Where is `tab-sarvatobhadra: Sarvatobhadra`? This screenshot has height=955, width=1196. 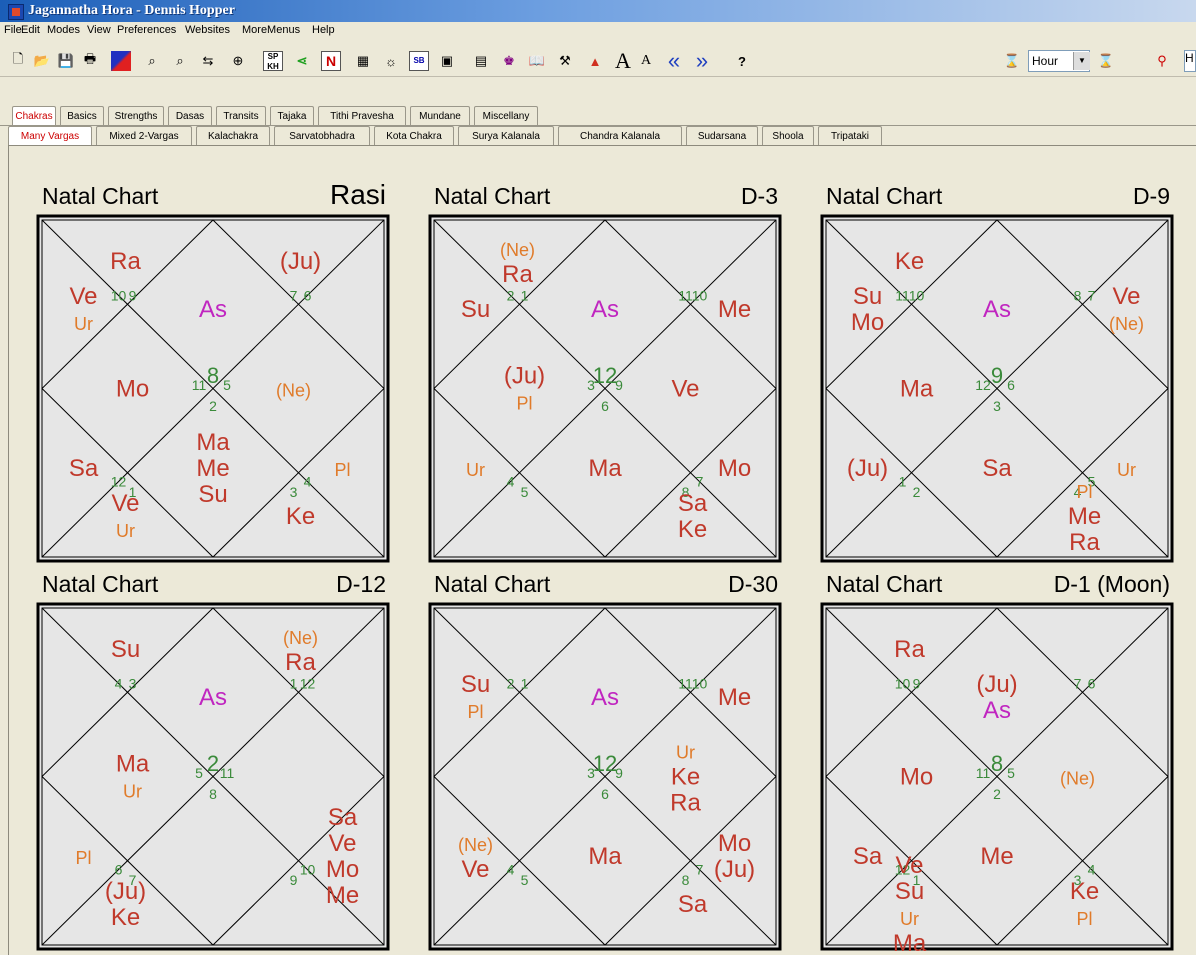
tab-sarvatobhadra: Sarvatobhadra is located at coordinates (322, 135).